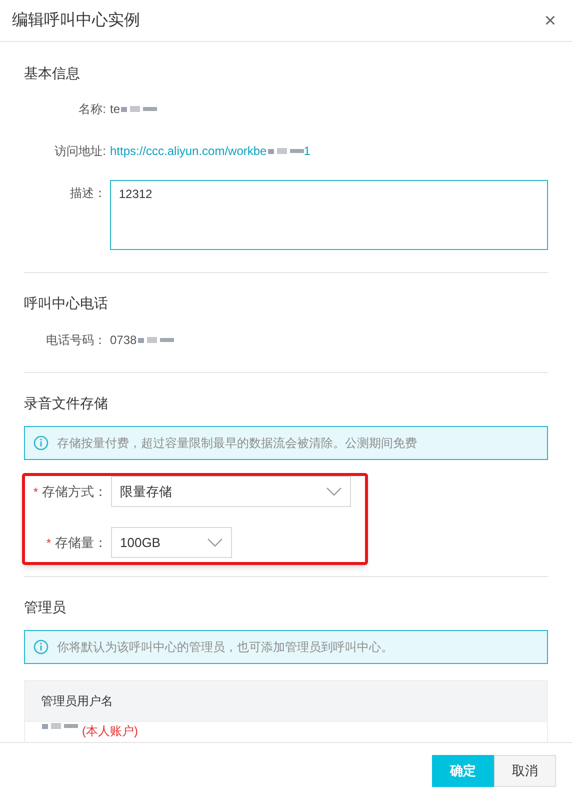 The height and width of the screenshot is (800, 572). What do you see at coordinates (66, 303) in the screenshot?
I see `section-title: 呼叫中心电话` at bounding box center [66, 303].